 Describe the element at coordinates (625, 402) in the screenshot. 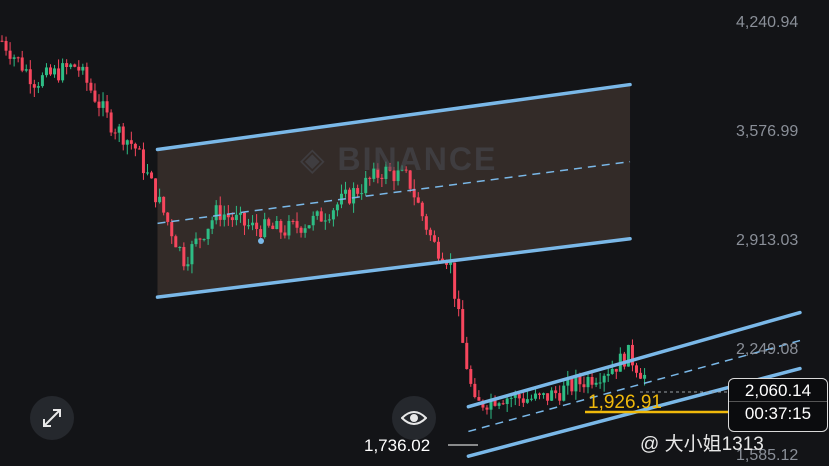

I see `marked-price-label: 1,926.91` at that location.